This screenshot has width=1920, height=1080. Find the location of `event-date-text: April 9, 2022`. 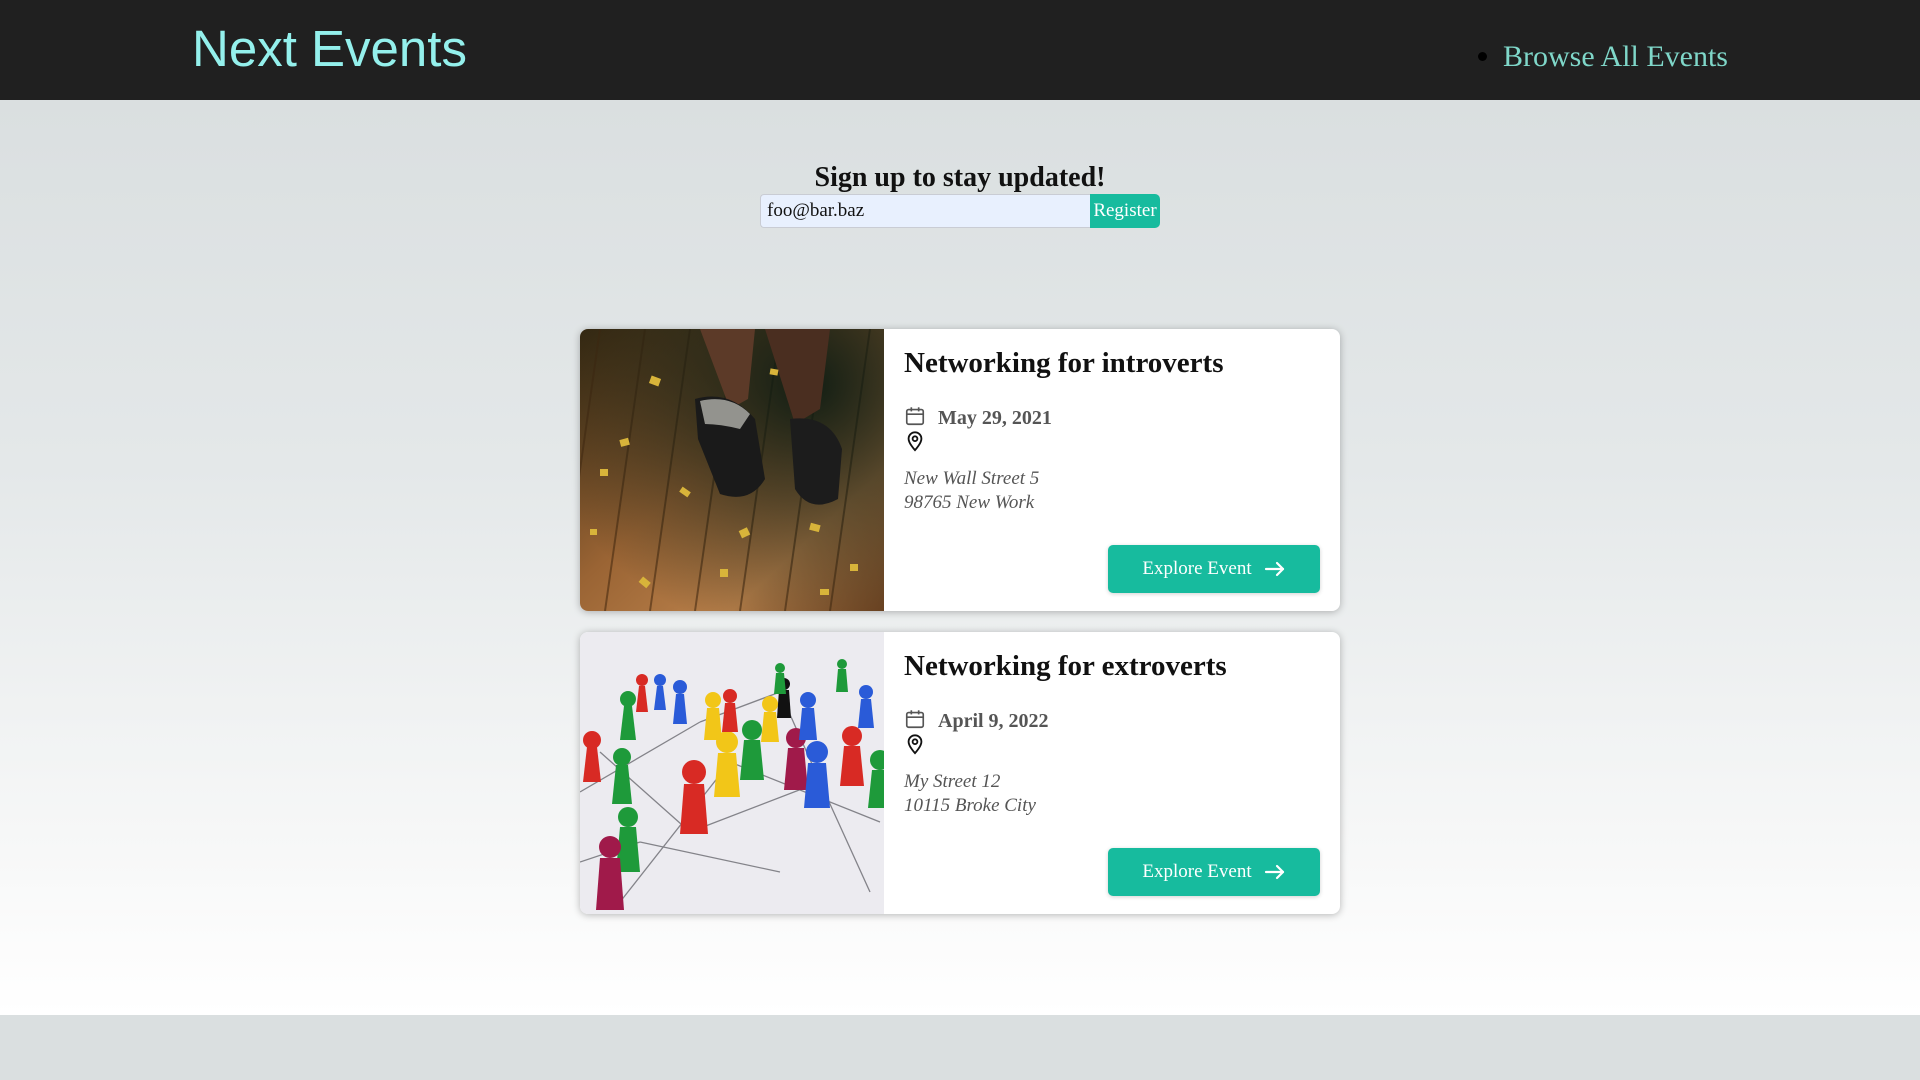

event-date-text: April 9, 2022 is located at coordinates (993, 720).